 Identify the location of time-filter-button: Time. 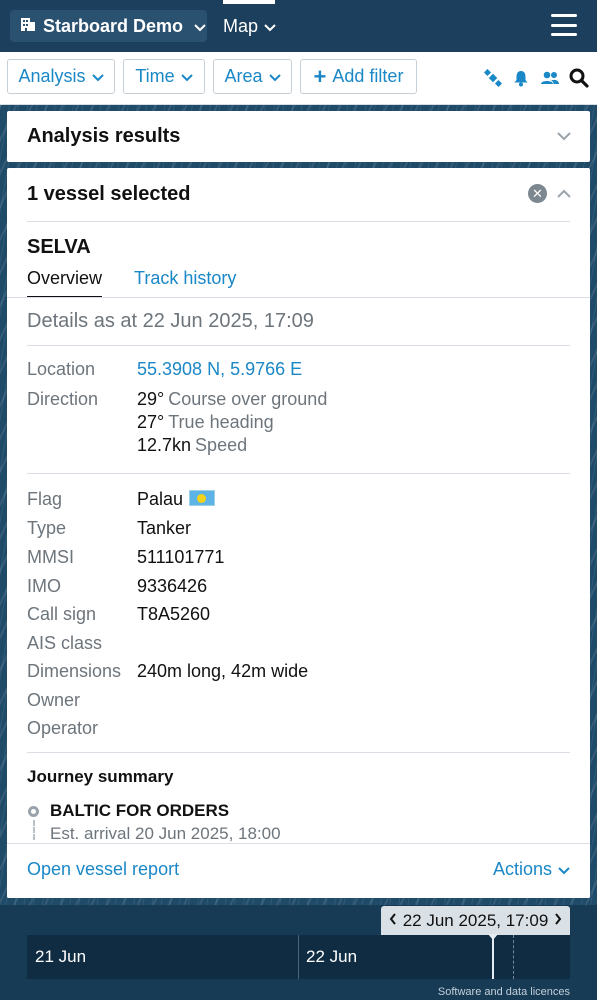
(164, 76).